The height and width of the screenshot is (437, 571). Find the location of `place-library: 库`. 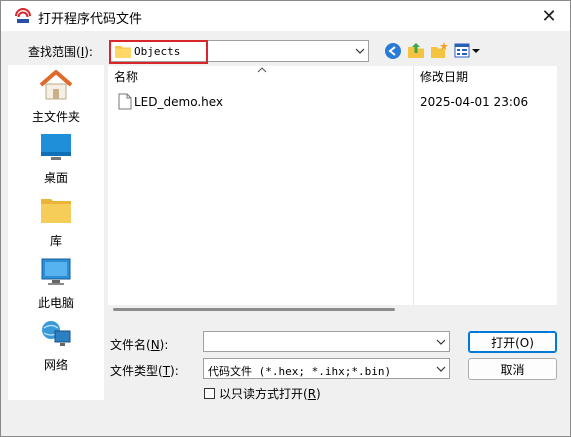

place-library: 库 is located at coordinates (56, 222).